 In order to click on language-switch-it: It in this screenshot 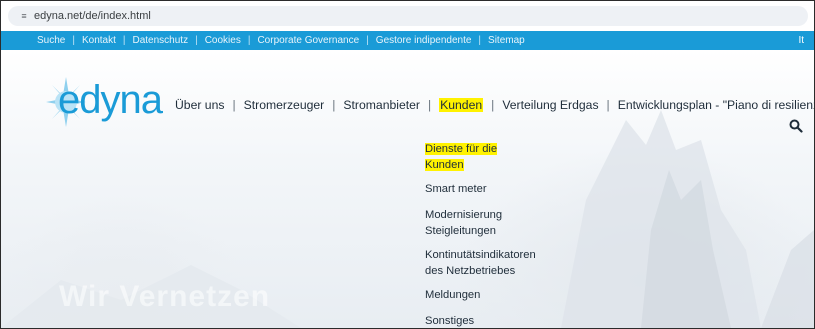, I will do `click(801, 40)`.